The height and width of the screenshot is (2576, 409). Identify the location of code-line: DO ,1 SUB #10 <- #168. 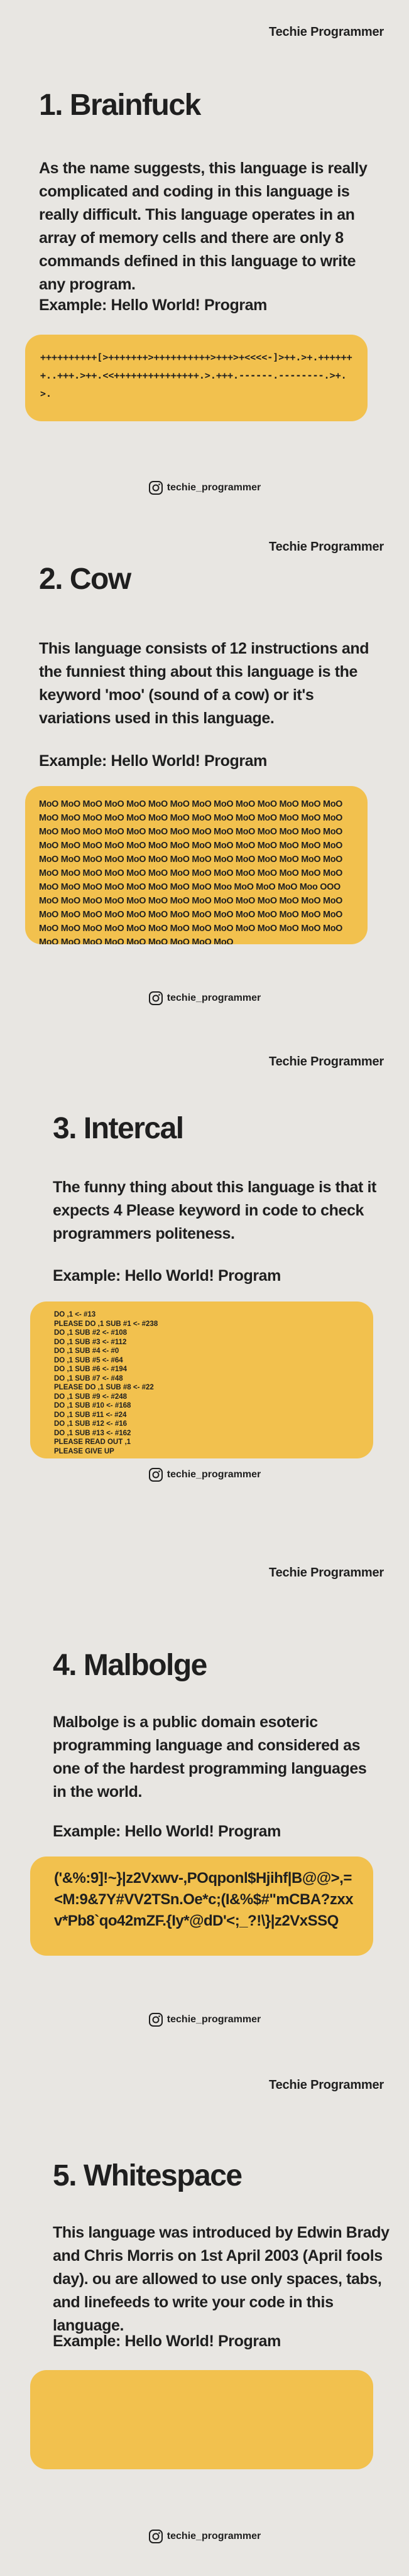
(92, 1406).